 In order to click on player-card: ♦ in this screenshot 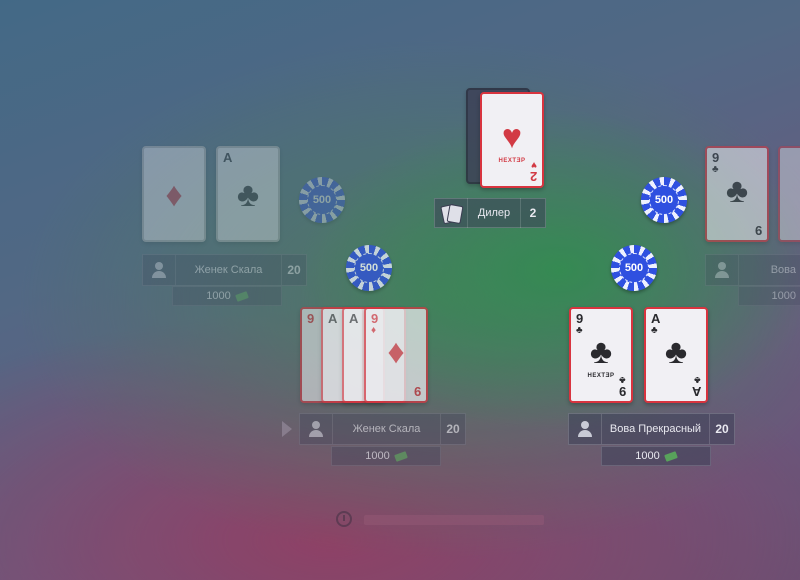, I will do `click(174, 194)`.